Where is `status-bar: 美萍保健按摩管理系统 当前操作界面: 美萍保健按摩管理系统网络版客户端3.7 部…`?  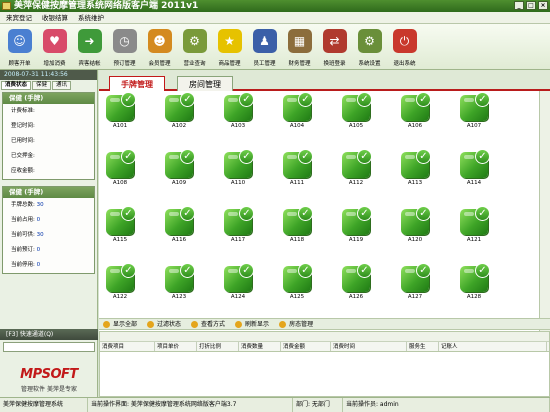
status-bar: 美萍保健按摩管理系统 当前操作界面: 美萍保健按摩管理系统网络版客户端3.7 部… is located at coordinates (275, 404).